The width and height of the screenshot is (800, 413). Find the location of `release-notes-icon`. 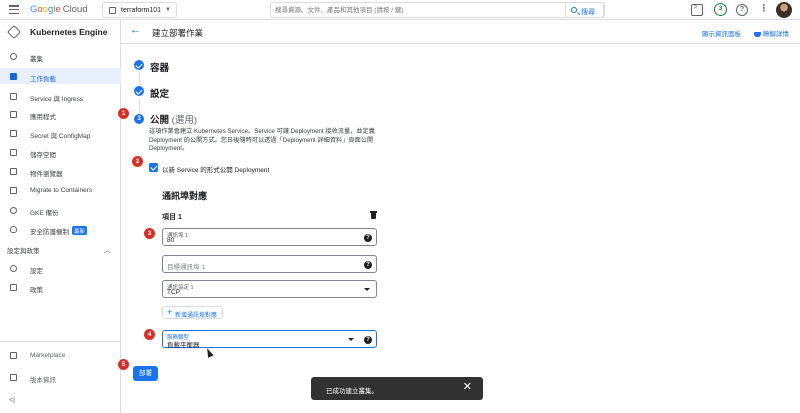

release-notes-icon is located at coordinates (13, 377).